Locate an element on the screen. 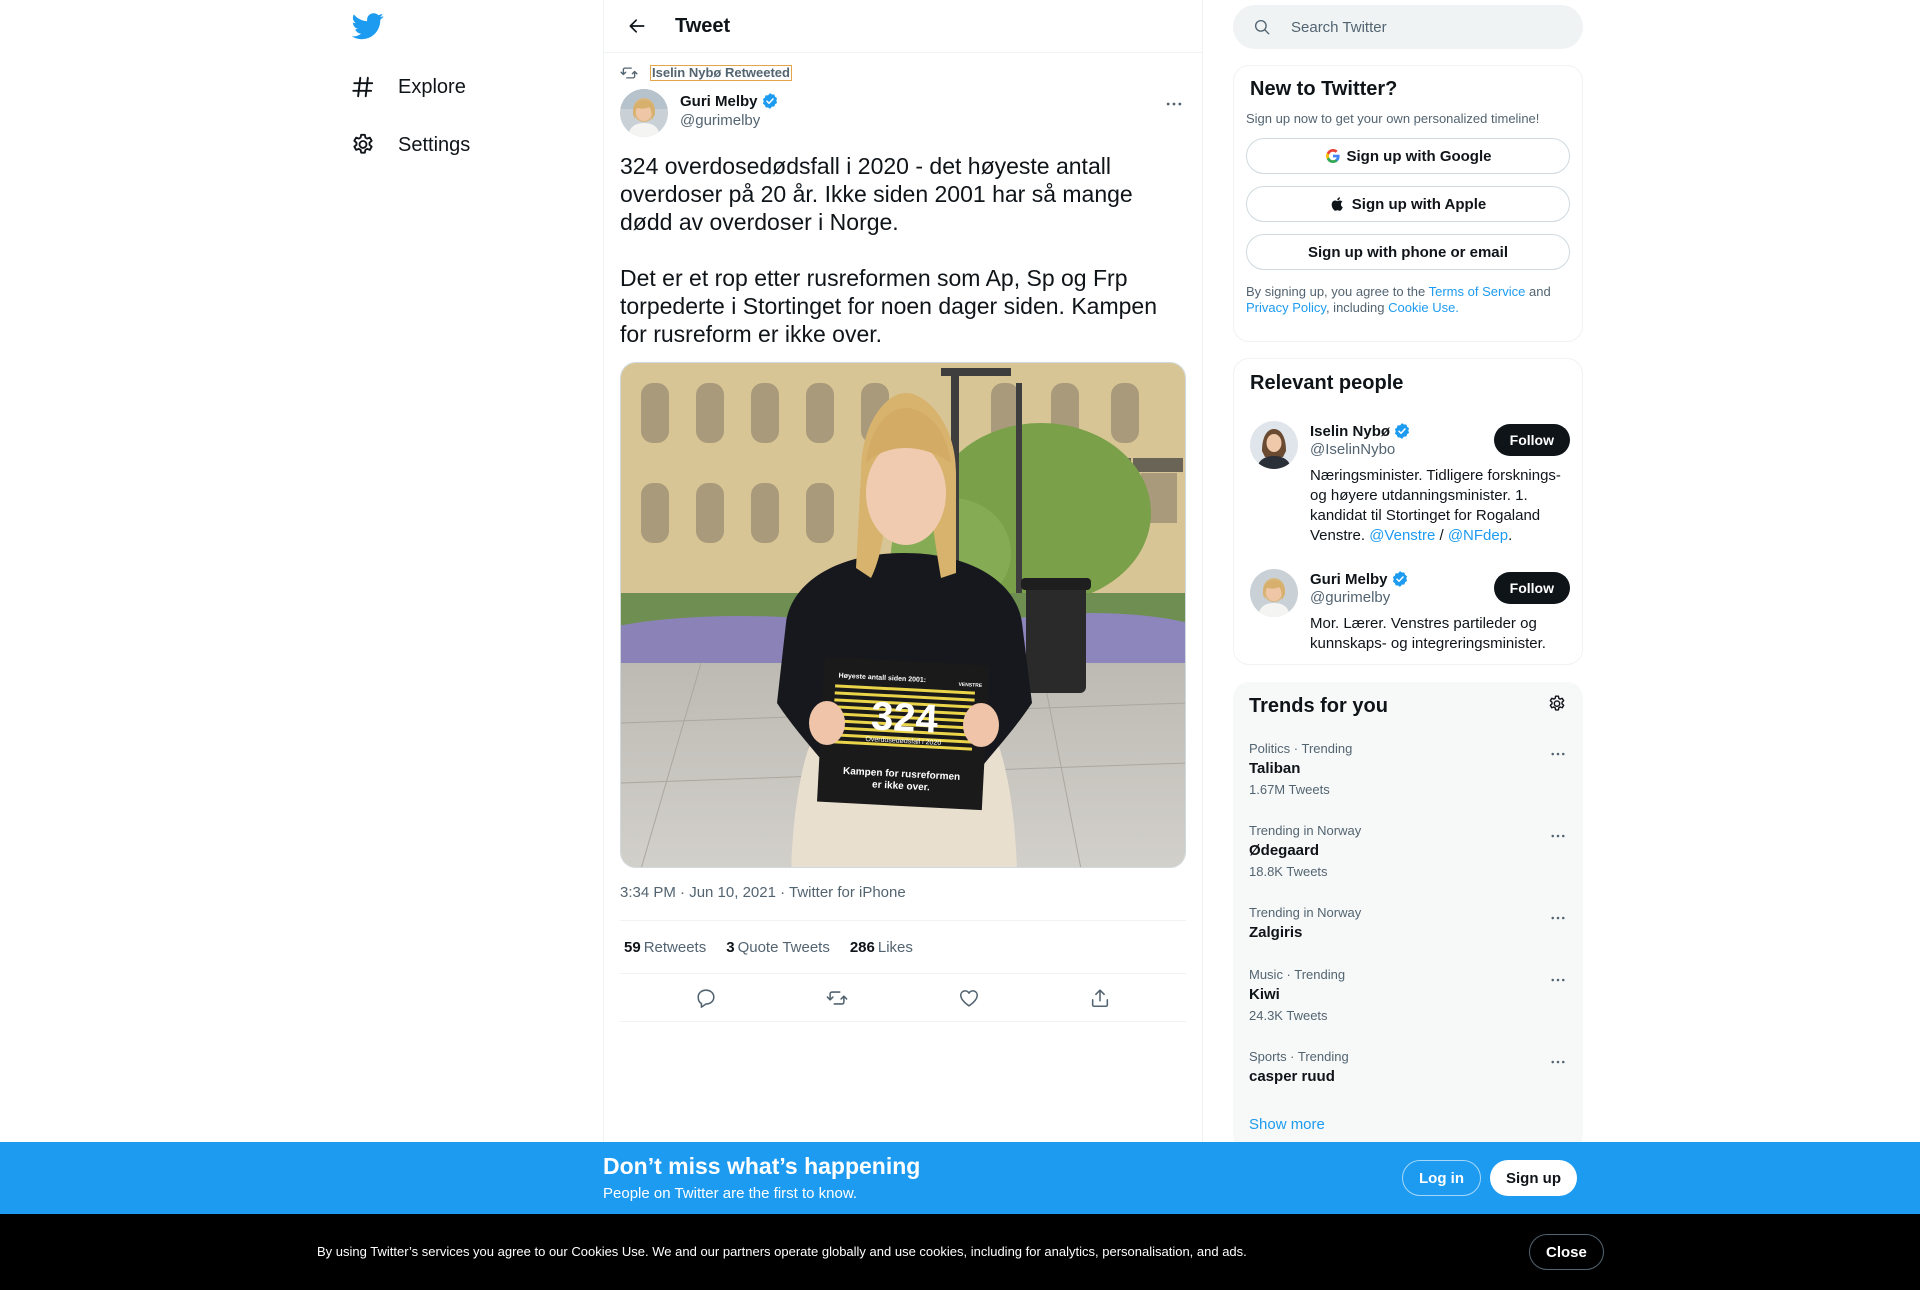  show-more-link: Show more is located at coordinates (1287, 1124).